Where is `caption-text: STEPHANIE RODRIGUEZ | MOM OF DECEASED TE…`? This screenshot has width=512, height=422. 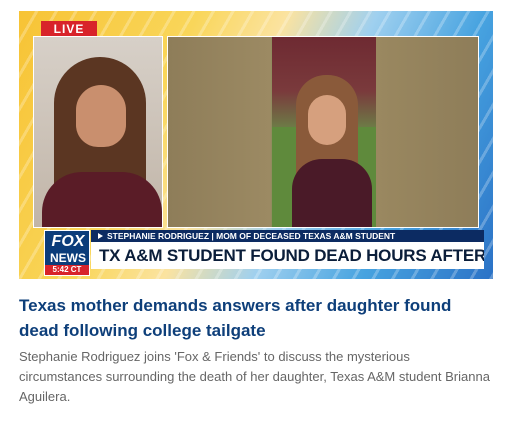
caption-text: STEPHANIE RODRIGUEZ | MOM OF DECEASED TE… is located at coordinates (251, 236).